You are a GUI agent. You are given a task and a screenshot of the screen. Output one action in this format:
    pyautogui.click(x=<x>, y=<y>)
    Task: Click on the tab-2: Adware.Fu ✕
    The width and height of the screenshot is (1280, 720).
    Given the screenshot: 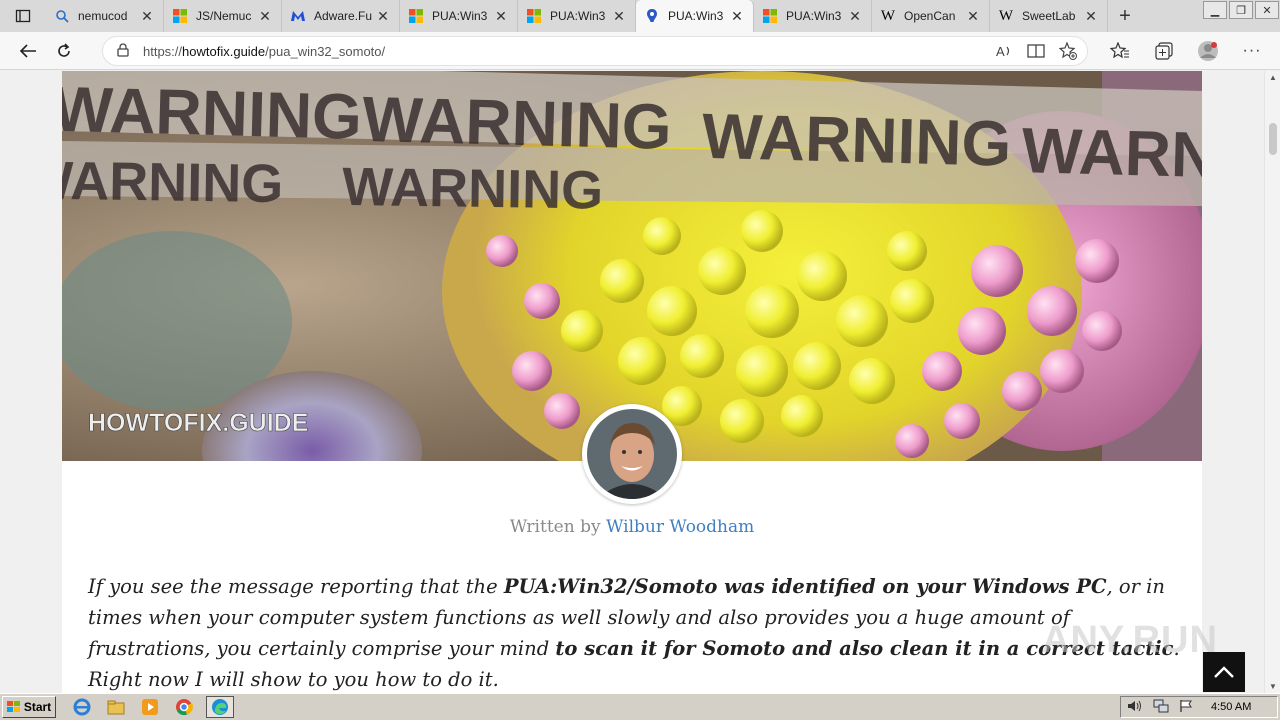 What is the action you would take?
    pyautogui.click(x=341, y=16)
    